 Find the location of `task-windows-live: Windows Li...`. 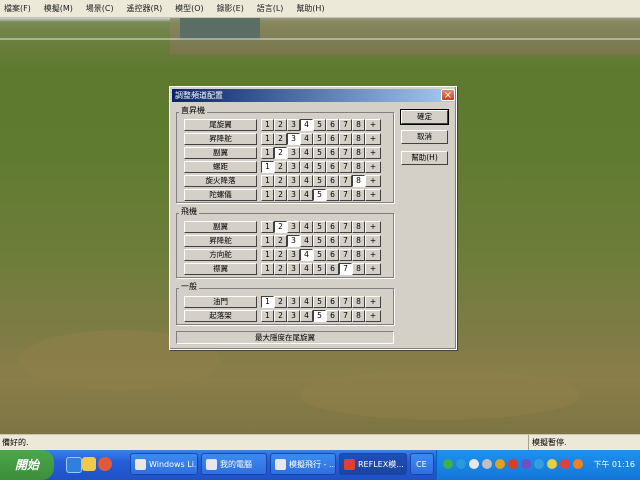

task-windows-live: Windows Li... is located at coordinates (164, 464).